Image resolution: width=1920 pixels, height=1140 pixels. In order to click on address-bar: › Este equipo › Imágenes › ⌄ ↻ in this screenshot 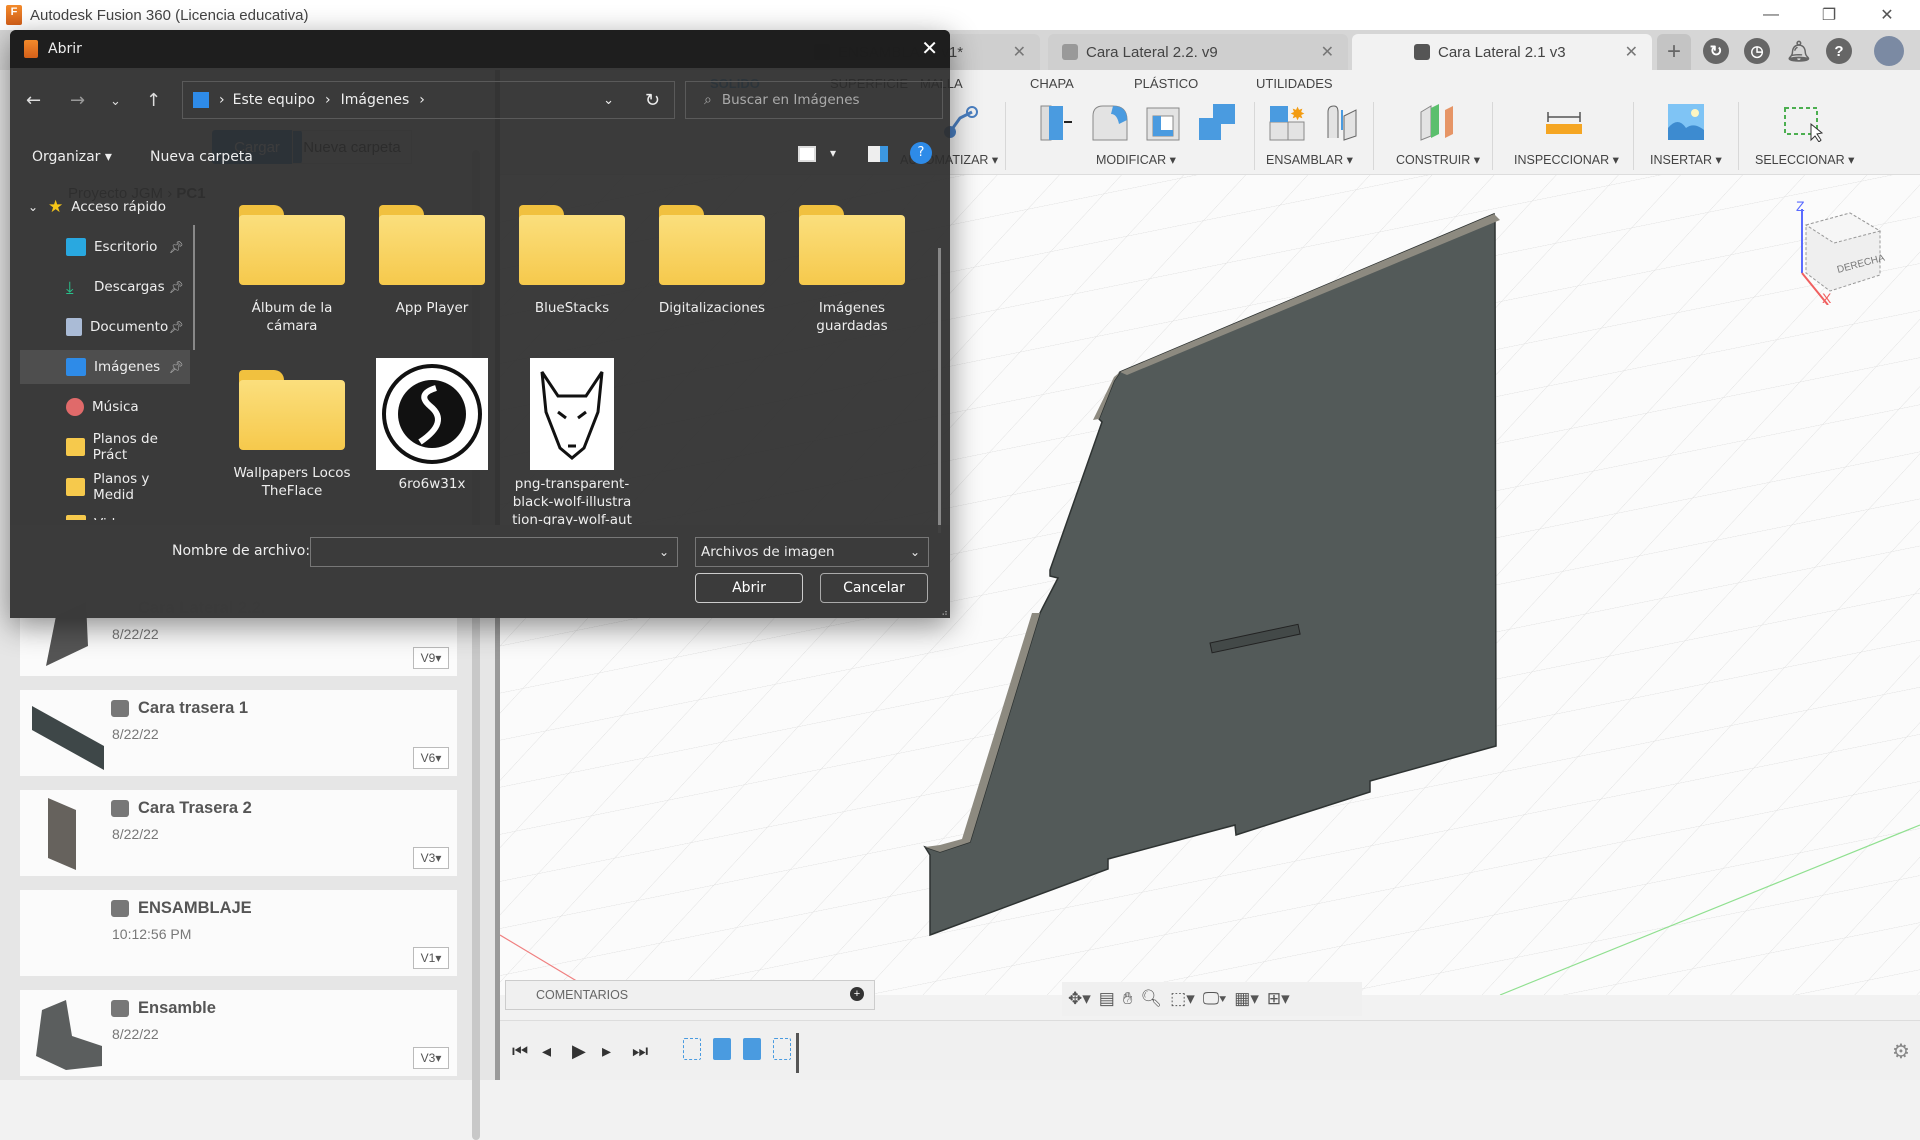, I will do `click(428, 100)`.